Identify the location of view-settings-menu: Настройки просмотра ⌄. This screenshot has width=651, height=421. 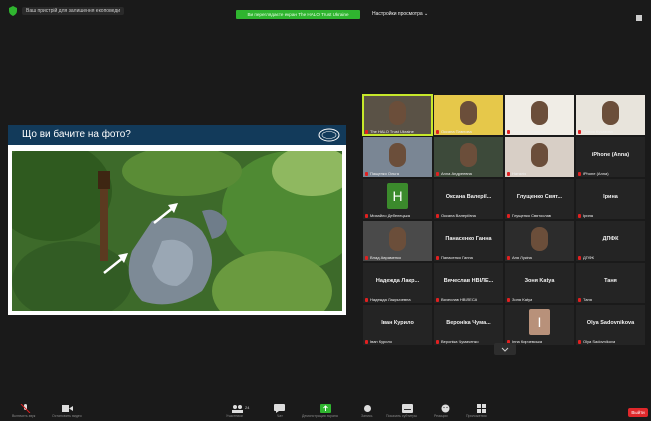
(400, 14).